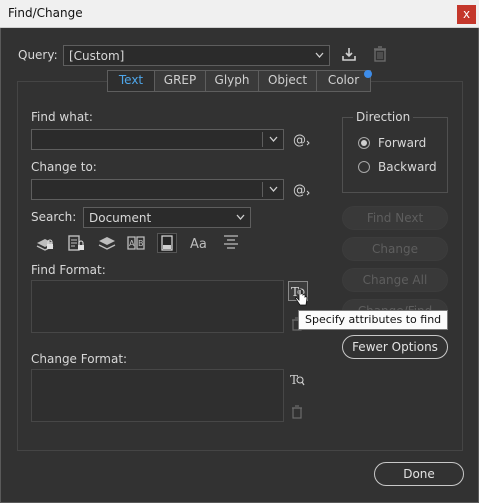 This screenshot has width=479, height=503. Describe the element at coordinates (395, 249) in the screenshot. I see `change-button: Change` at that location.